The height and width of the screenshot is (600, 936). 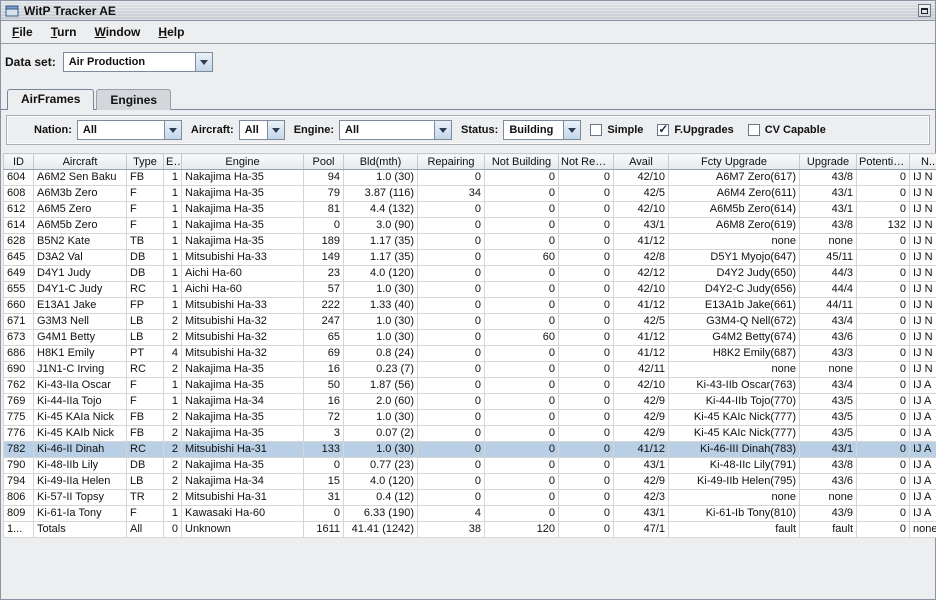 I want to click on table-cell: Ki-45 KAIb Nick, so click(x=80, y=433).